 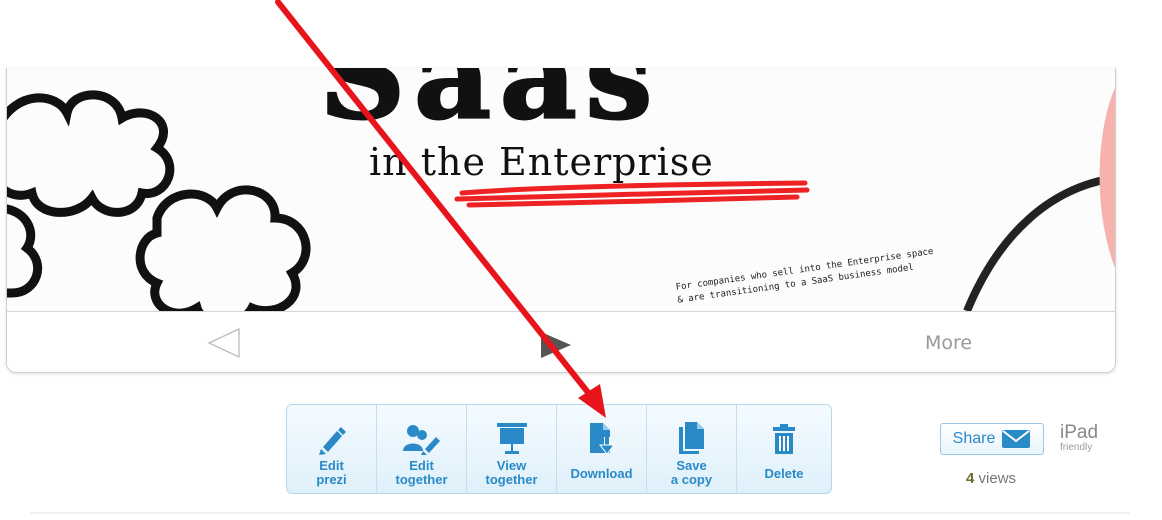 I want to click on edit-together-label-1: Edit, so click(x=421, y=465).